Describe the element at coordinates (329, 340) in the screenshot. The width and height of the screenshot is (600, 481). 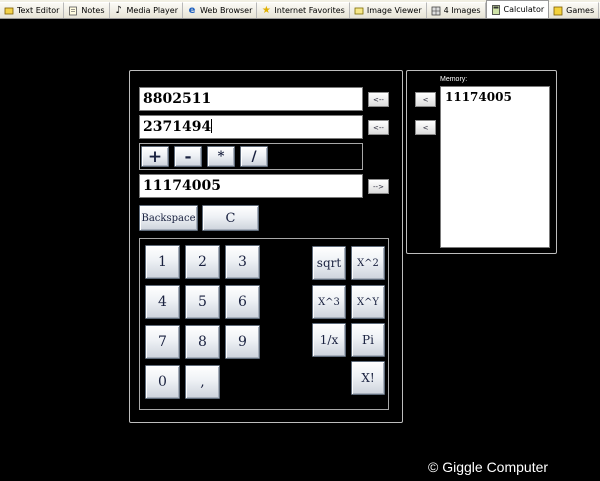
I see `reciprocal-button: 1/x` at that location.